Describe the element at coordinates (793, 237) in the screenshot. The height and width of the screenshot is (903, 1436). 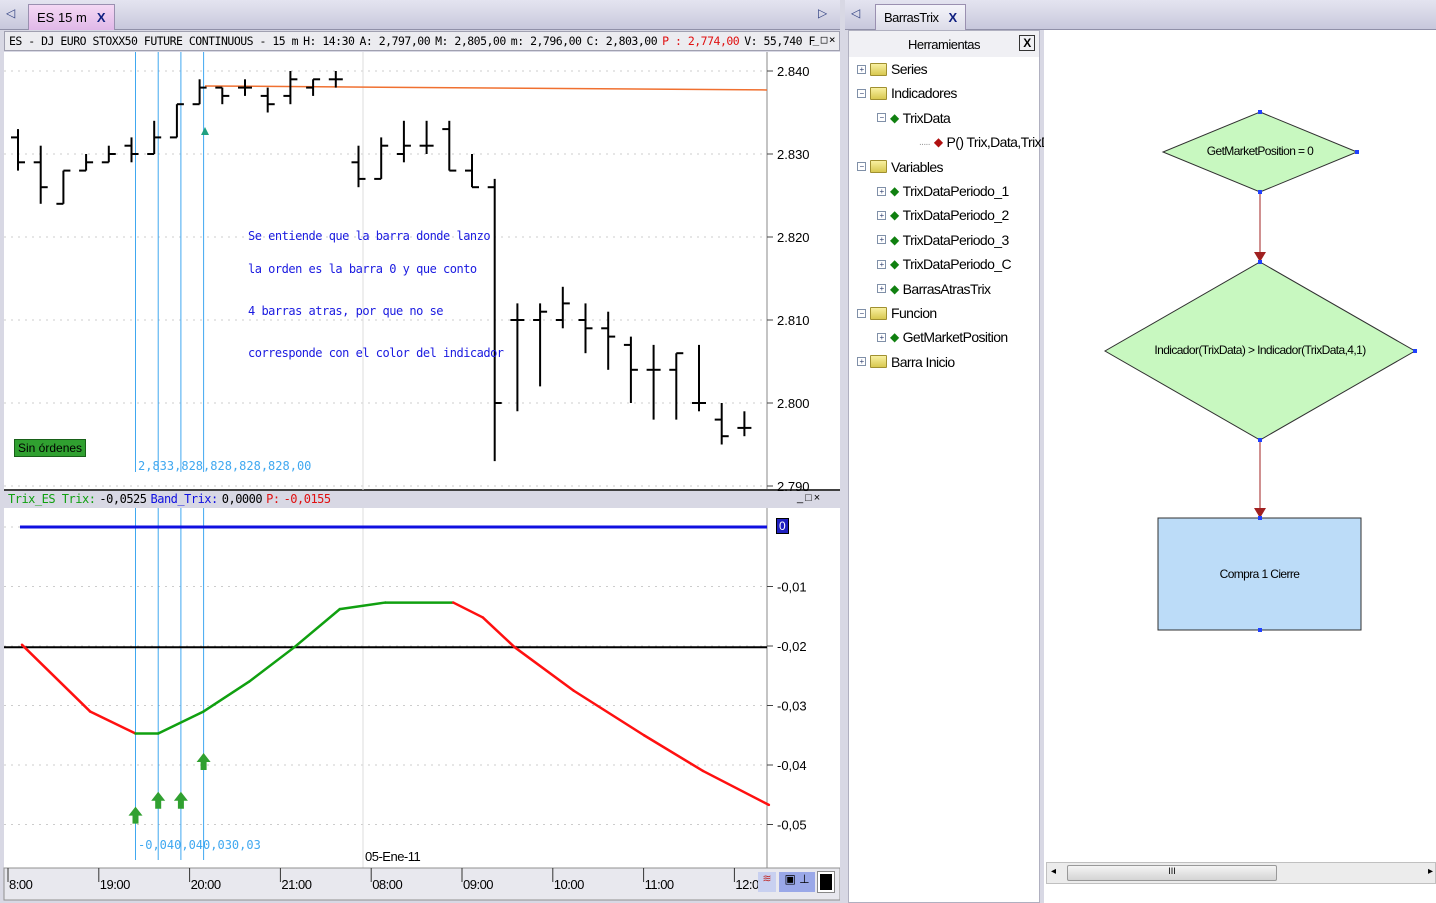
I see `y-tick-label: 2.820` at that location.